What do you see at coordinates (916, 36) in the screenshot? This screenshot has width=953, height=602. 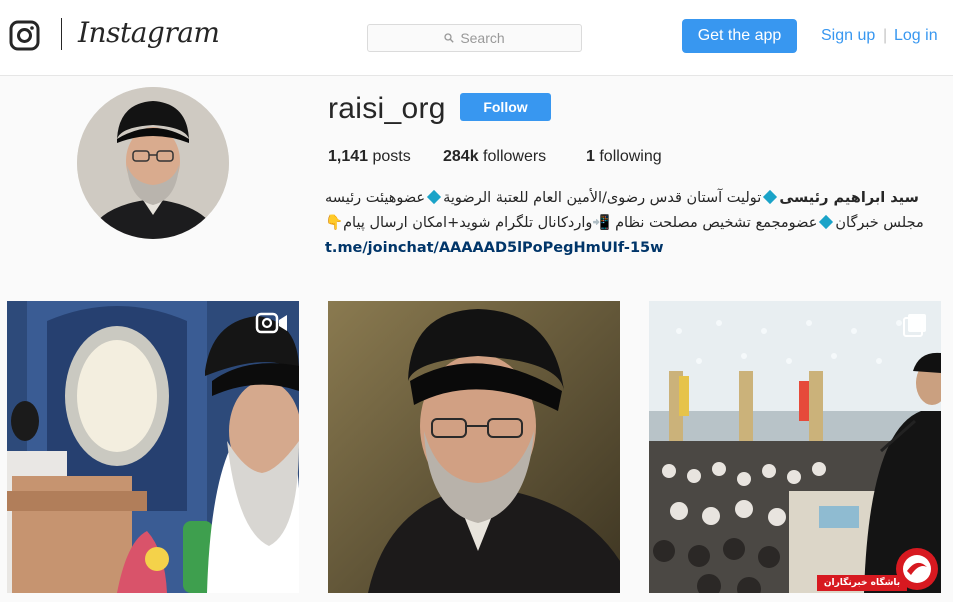 I see `log-in-link: Log in` at bounding box center [916, 36].